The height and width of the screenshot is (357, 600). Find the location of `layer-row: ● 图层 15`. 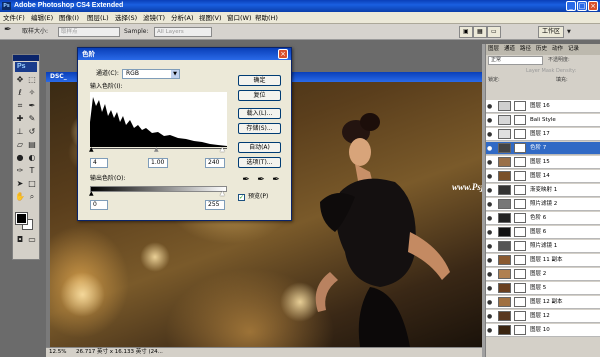

layer-row: ● 图层 15 is located at coordinates (543, 162).